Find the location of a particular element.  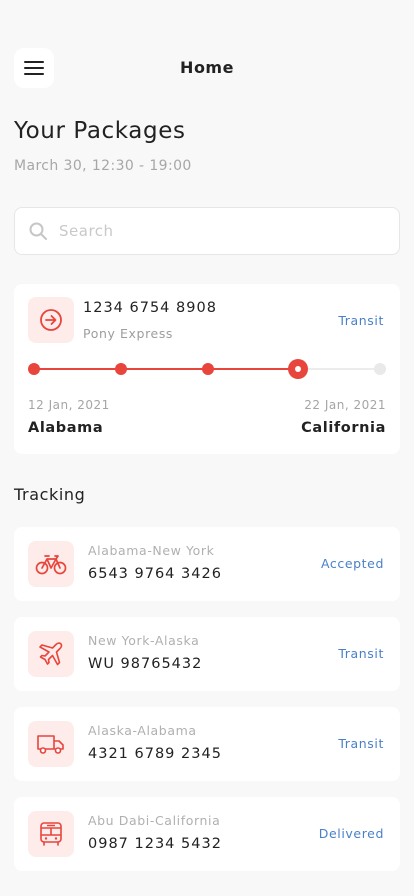

bus-icon is located at coordinates (51, 834).